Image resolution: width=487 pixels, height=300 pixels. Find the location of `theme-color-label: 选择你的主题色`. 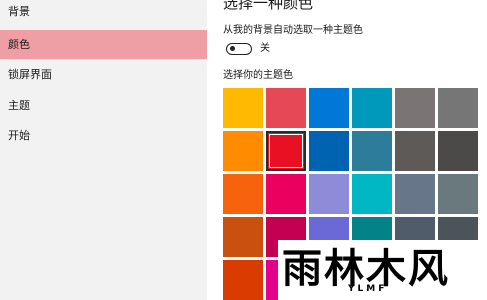

theme-color-label: 选择你的主题色 is located at coordinates (258, 75).